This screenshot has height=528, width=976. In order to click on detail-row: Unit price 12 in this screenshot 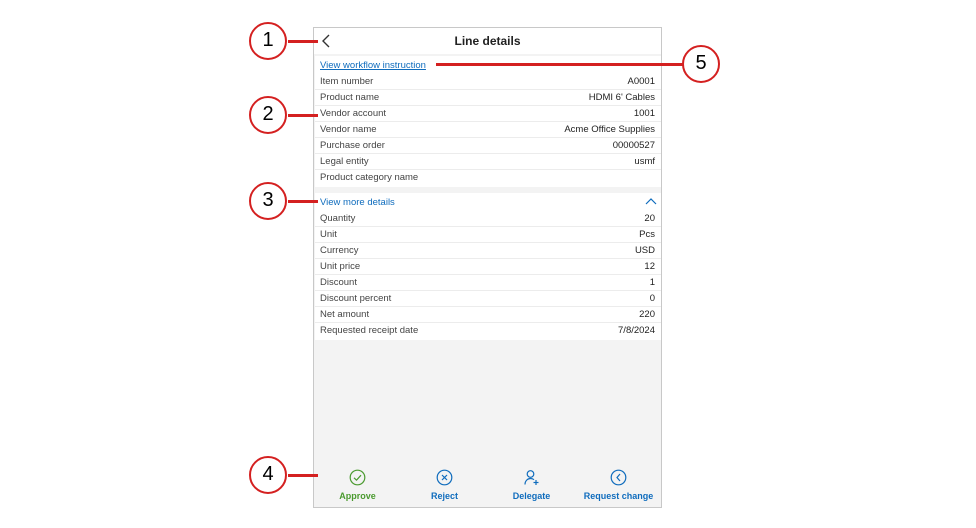, I will do `click(488, 267)`.